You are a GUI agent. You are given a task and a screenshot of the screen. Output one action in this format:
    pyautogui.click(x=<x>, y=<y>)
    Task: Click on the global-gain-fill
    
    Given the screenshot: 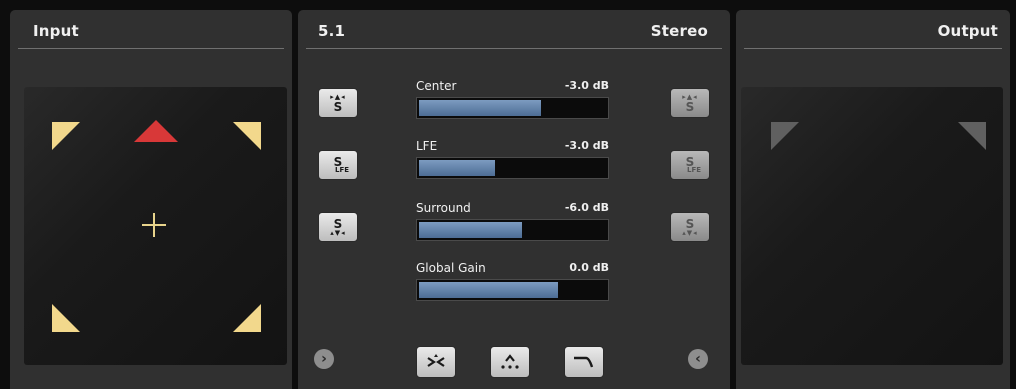 What is the action you would take?
    pyautogui.click(x=489, y=290)
    